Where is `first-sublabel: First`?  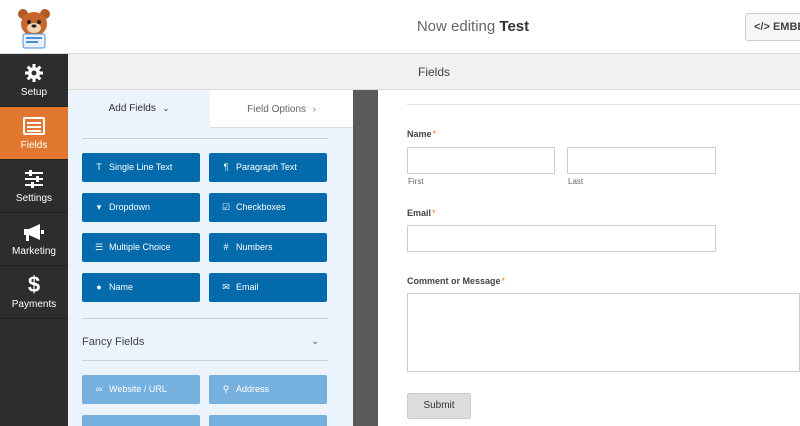
first-sublabel: First is located at coordinates (416, 181).